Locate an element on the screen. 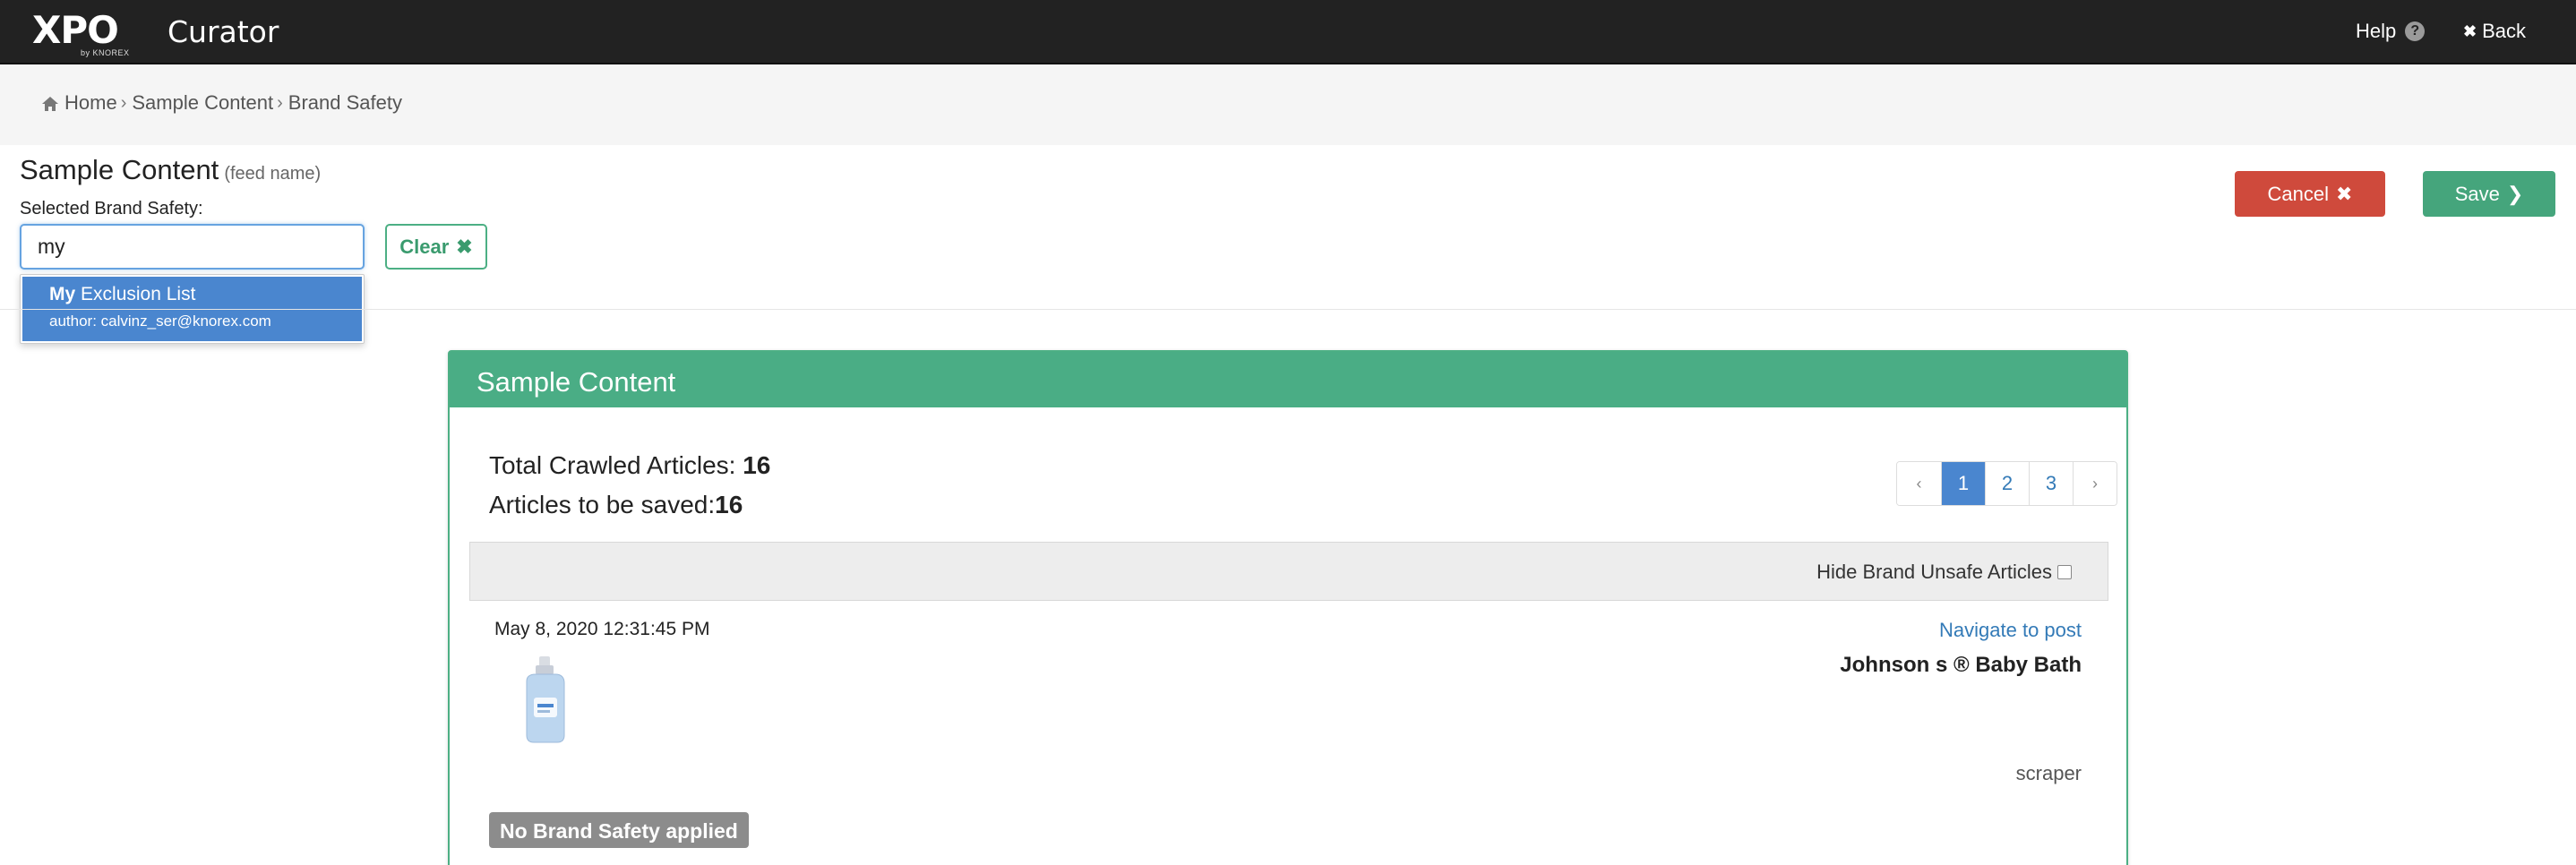 The width and height of the screenshot is (2576, 865). breadcrumb-brand-safety: Brand Safety is located at coordinates (345, 103).